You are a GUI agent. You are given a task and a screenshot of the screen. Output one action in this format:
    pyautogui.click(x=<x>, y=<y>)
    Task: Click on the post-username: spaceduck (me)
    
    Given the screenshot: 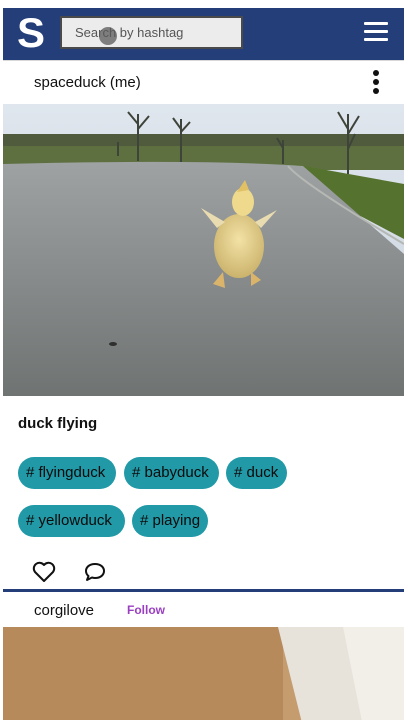 What is the action you would take?
    pyautogui.click(x=87, y=82)
    